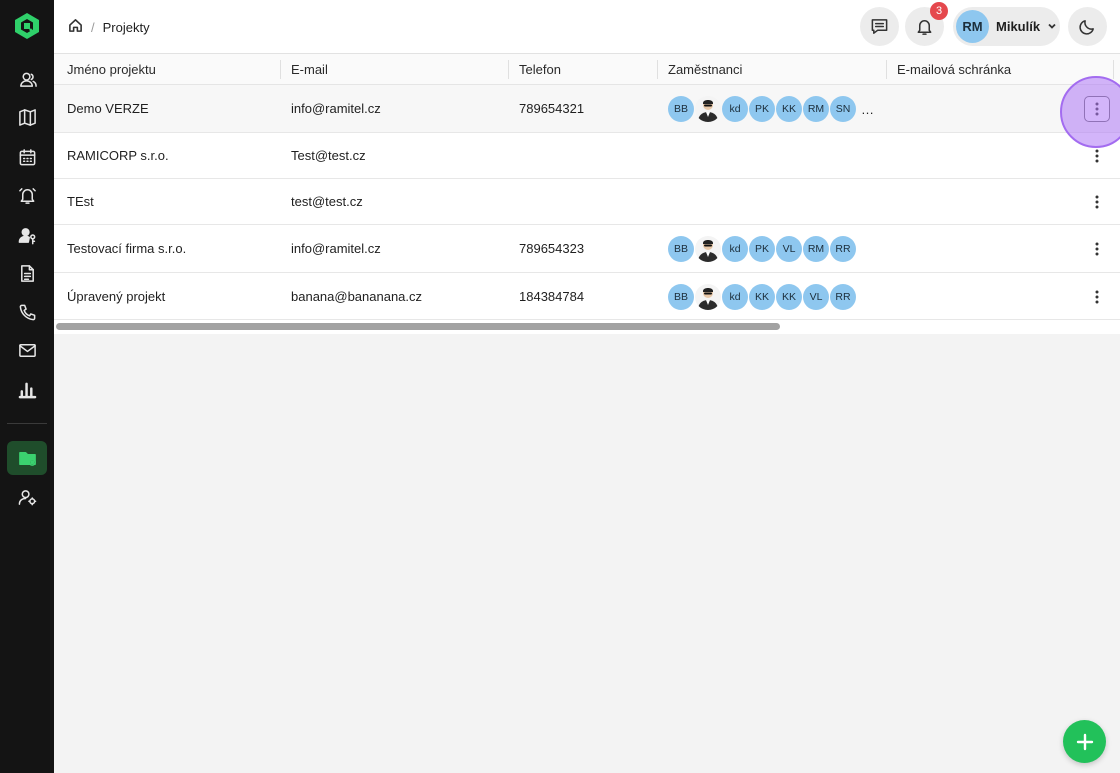 The height and width of the screenshot is (773, 1120). Describe the element at coordinates (1018, 26) in the screenshot. I see `user-name: Mikulík` at that location.